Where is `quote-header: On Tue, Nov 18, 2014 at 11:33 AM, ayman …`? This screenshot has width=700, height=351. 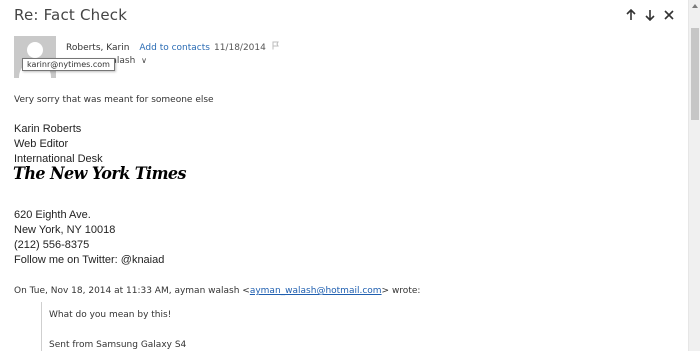 quote-header: On Tue, Nov 18, 2014 at 11:33 AM, ayman … is located at coordinates (217, 291).